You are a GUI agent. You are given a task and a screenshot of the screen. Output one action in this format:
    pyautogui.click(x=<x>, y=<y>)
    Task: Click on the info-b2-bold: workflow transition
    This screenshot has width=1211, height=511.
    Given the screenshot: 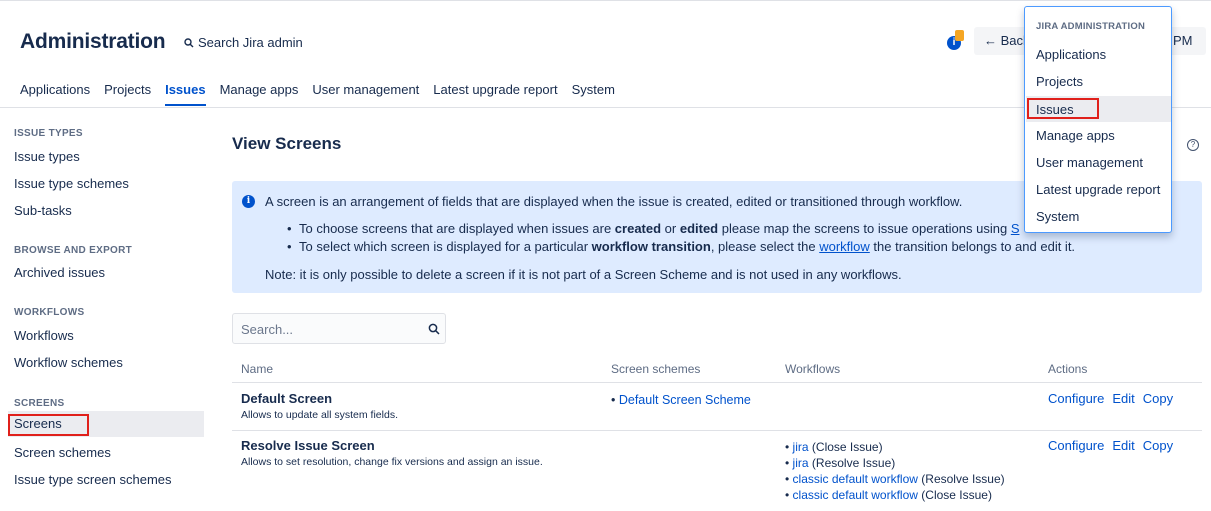 What is the action you would take?
    pyautogui.click(x=651, y=246)
    